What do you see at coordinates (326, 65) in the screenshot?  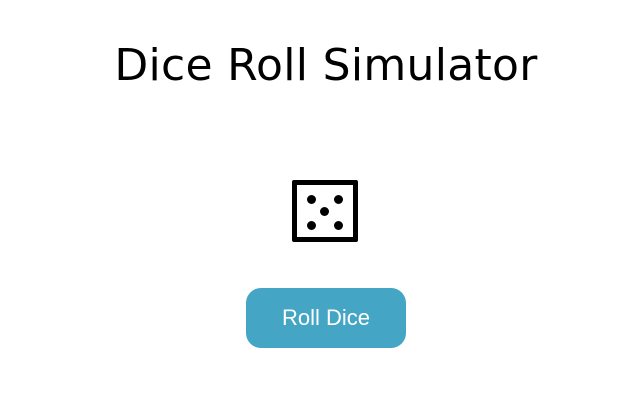 I see `page-title: Dice Roll Simulator` at bounding box center [326, 65].